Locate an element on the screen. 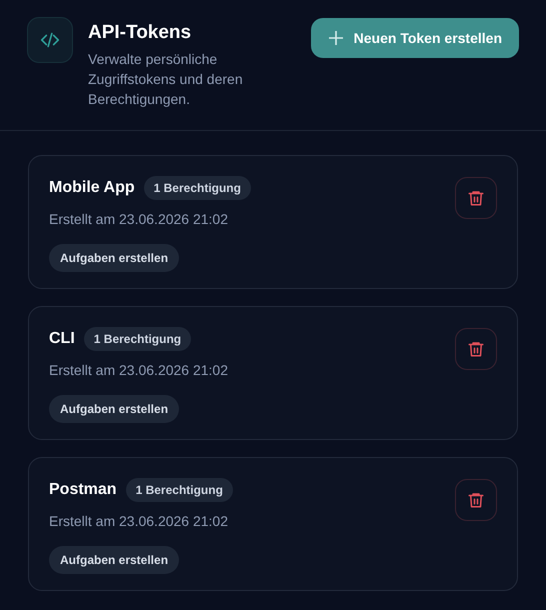  plus-icon is located at coordinates (336, 38).